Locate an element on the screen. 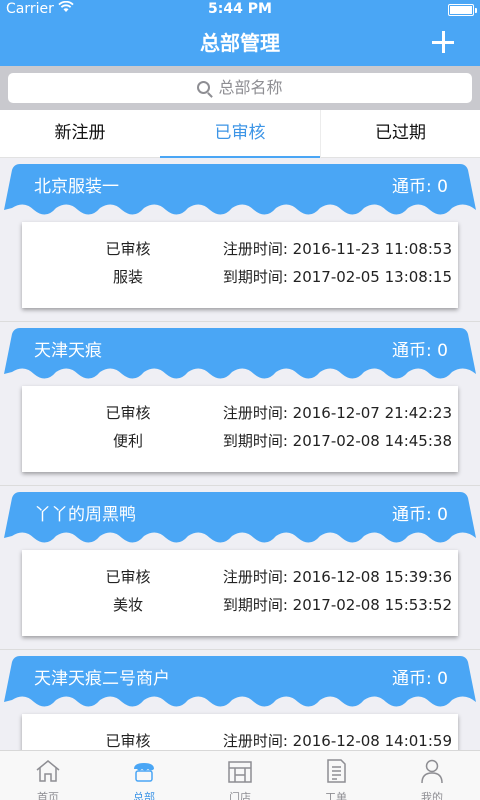  navigation-bar: 总部管理 is located at coordinates (240, 43).